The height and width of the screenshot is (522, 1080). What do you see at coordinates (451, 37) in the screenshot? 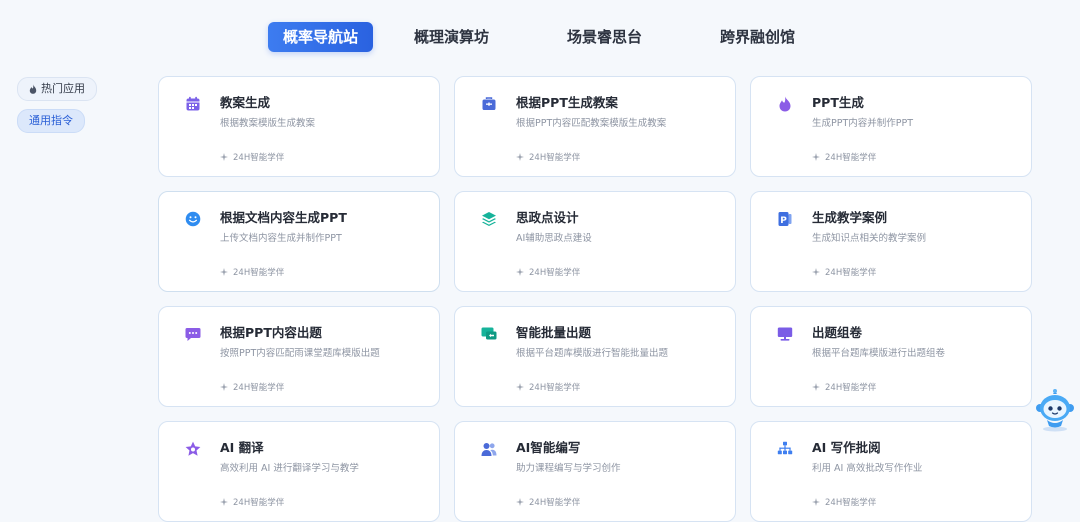
I see `tab-theory-calc: 概理演算坊` at bounding box center [451, 37].